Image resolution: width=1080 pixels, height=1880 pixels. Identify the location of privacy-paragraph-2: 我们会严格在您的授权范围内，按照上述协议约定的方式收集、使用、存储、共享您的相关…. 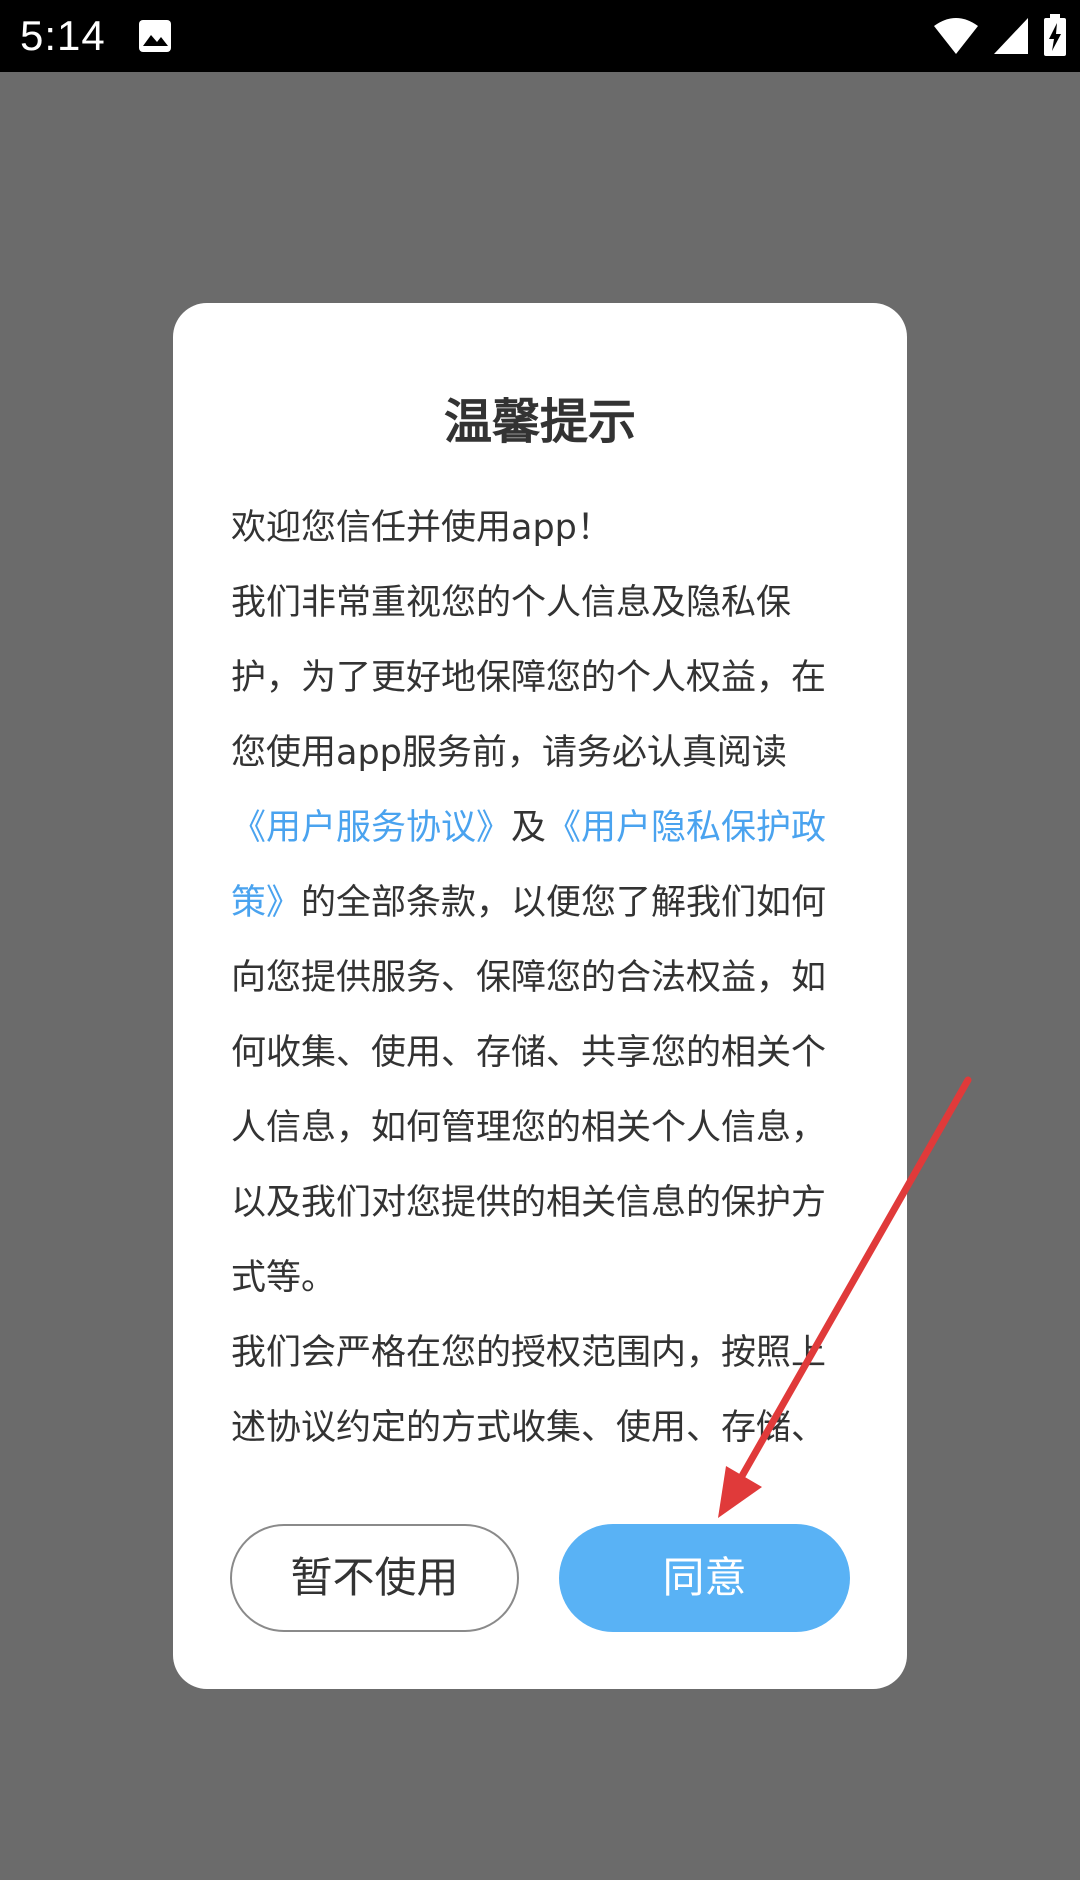
(529, 1390).